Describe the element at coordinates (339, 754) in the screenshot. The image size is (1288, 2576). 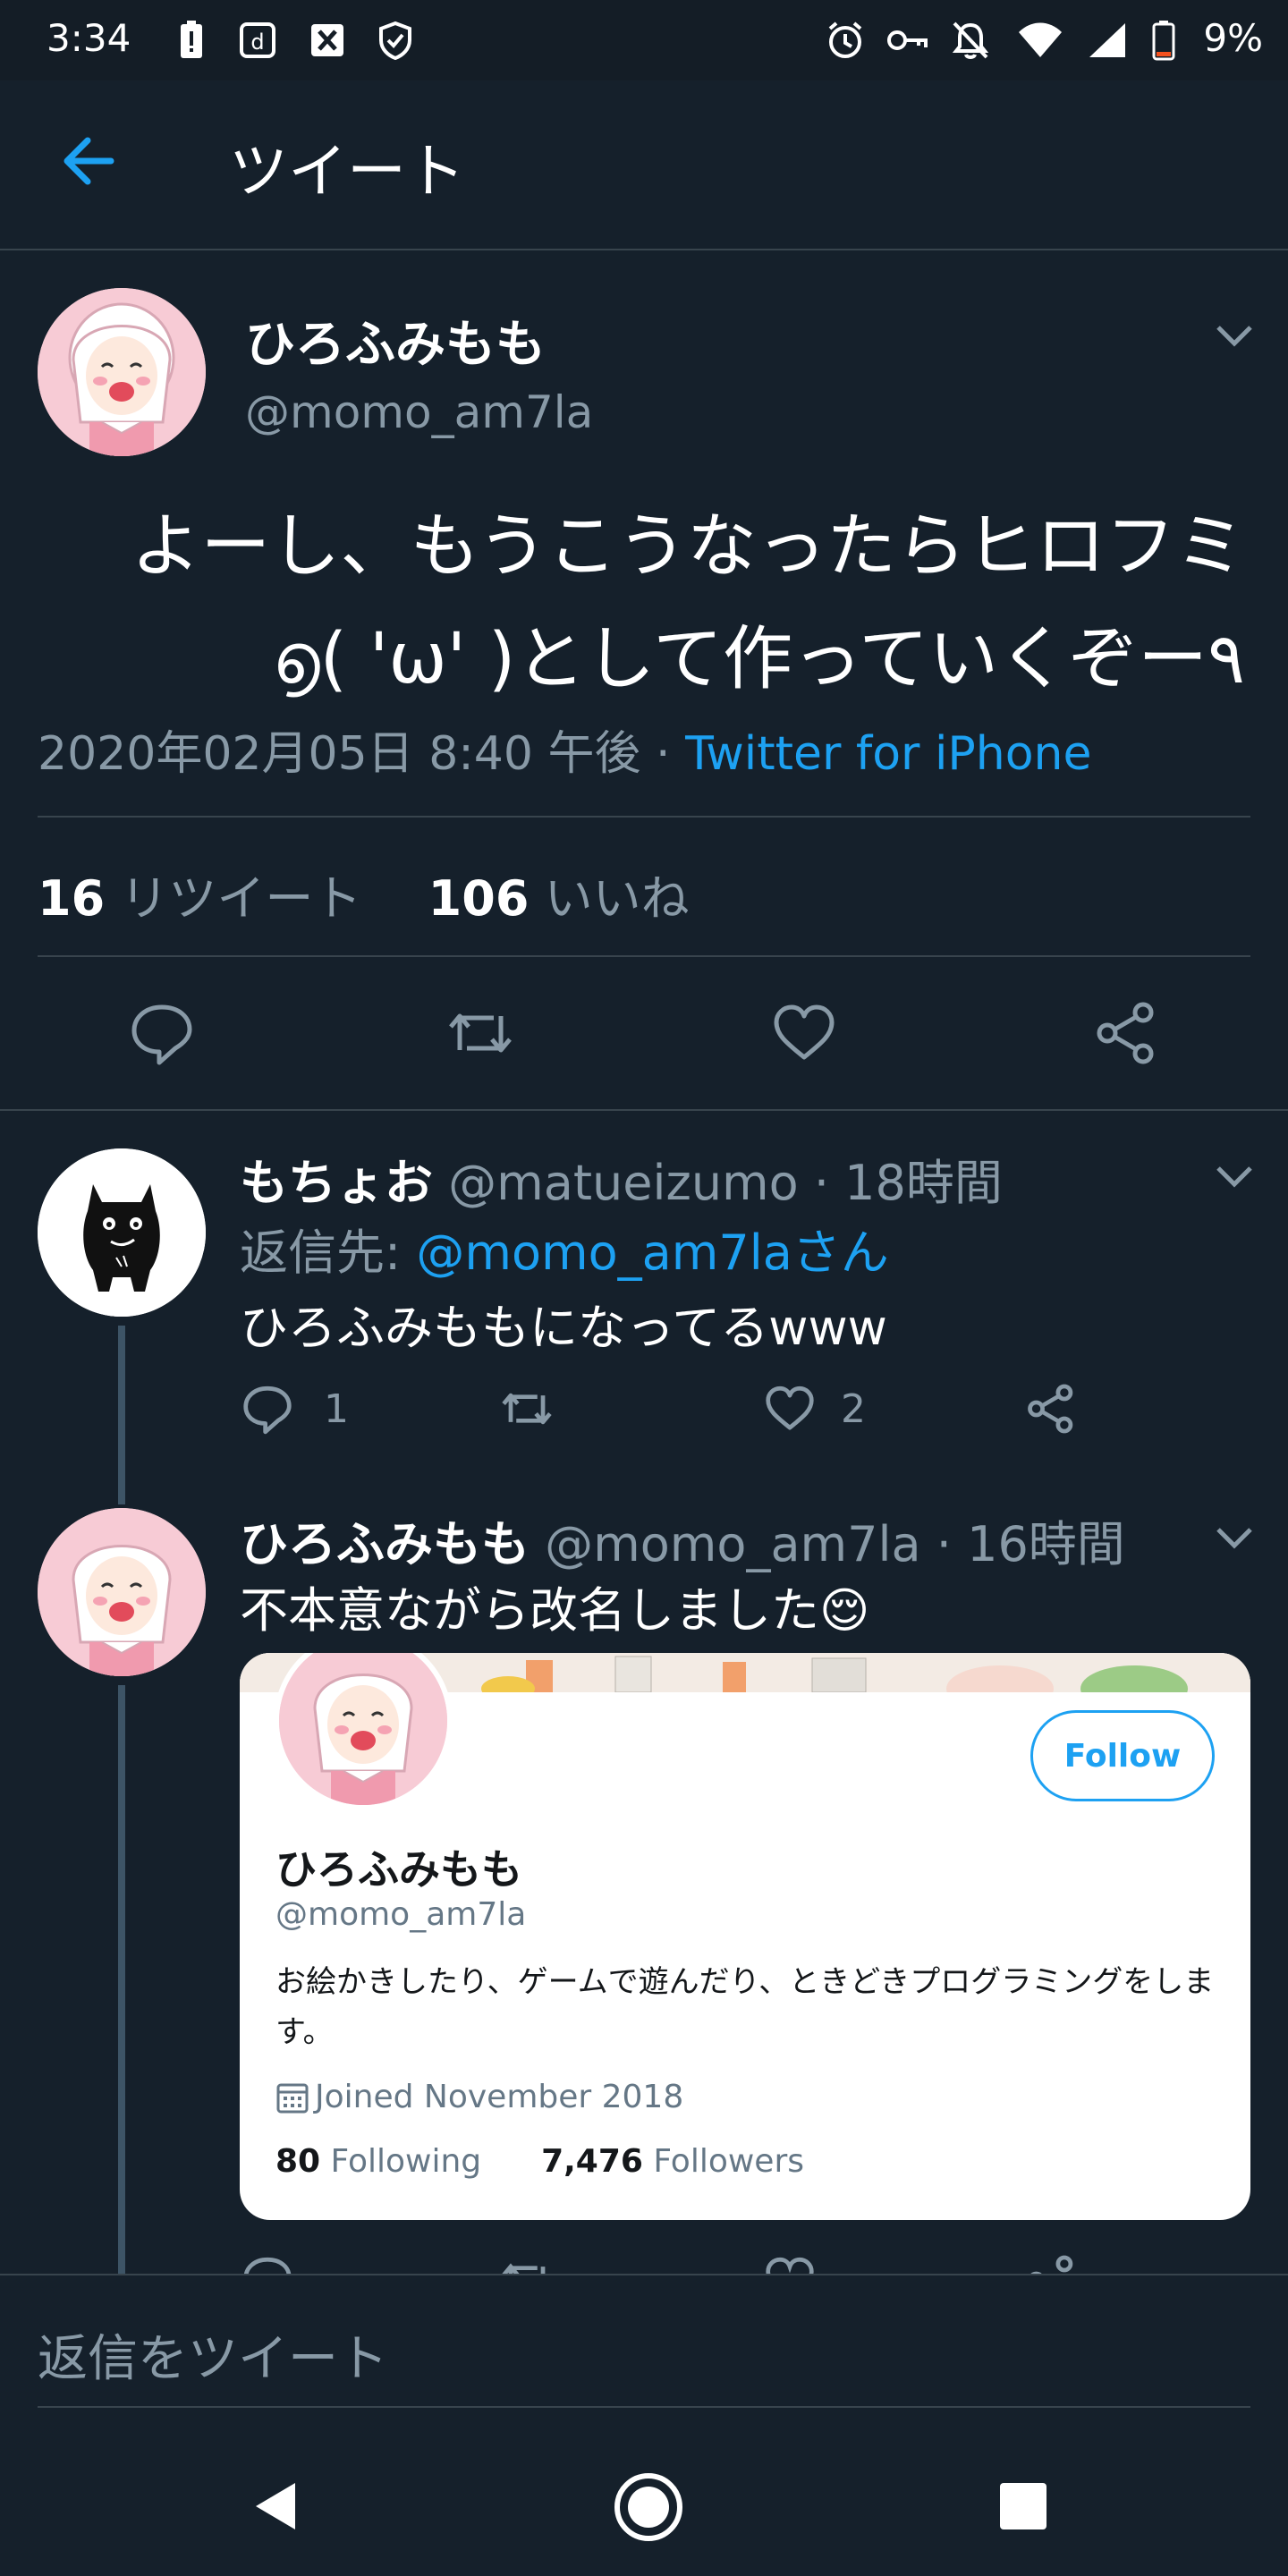
I see `tweet-timestamp: 2020年02月05日 8:40 午後` at that location.